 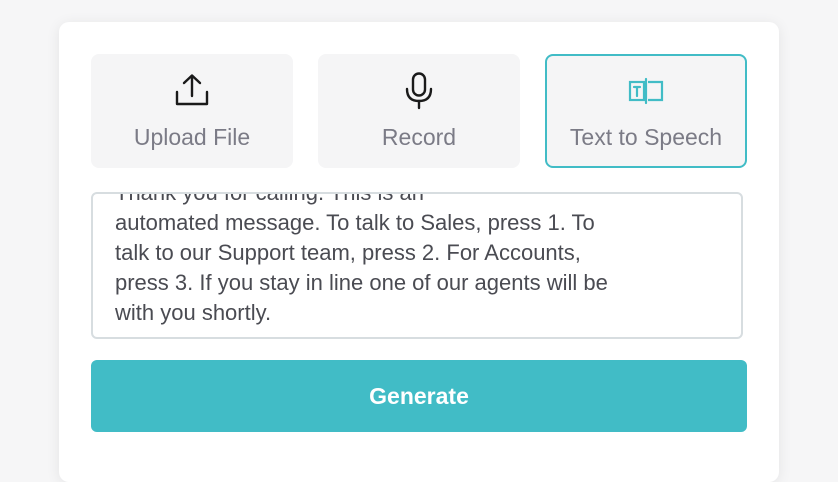 I want to click on microphone-icon, so click(x=419, y=91).